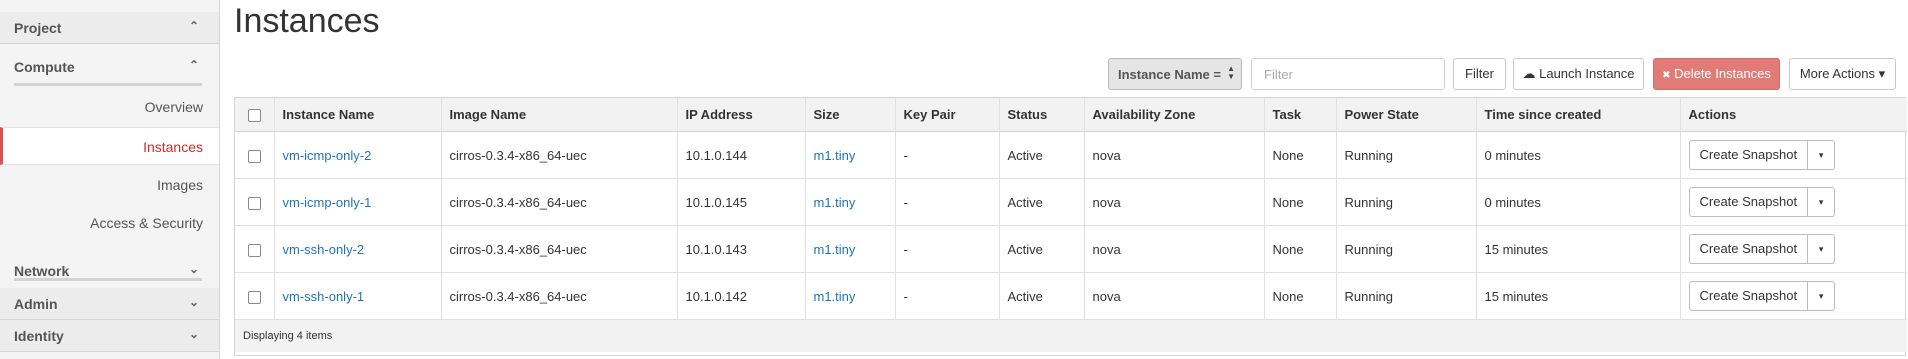 This screenshot has height=359, width=1908. What do you see at coordinates (1348, 74) in the screenshot?
I see `filter-input` at bounding box center [1348, 74].